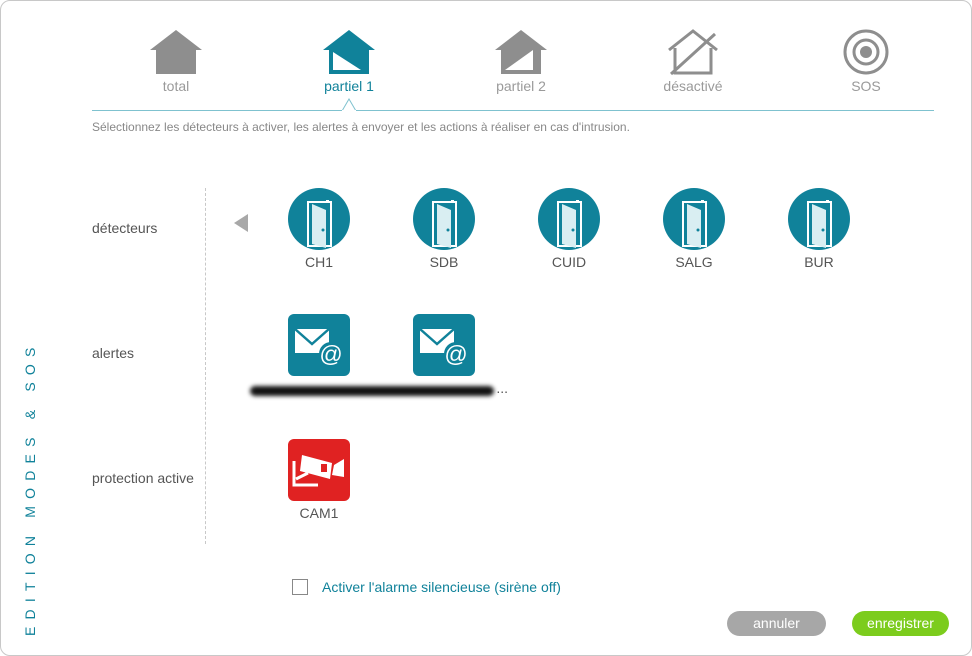 This screenshot has width=972, height=656. What do you see at coordinates (30, 488) in the screenshot?
I see `sidebar-title: EDITION MODES & SOS` at bounding box center [30, 488].